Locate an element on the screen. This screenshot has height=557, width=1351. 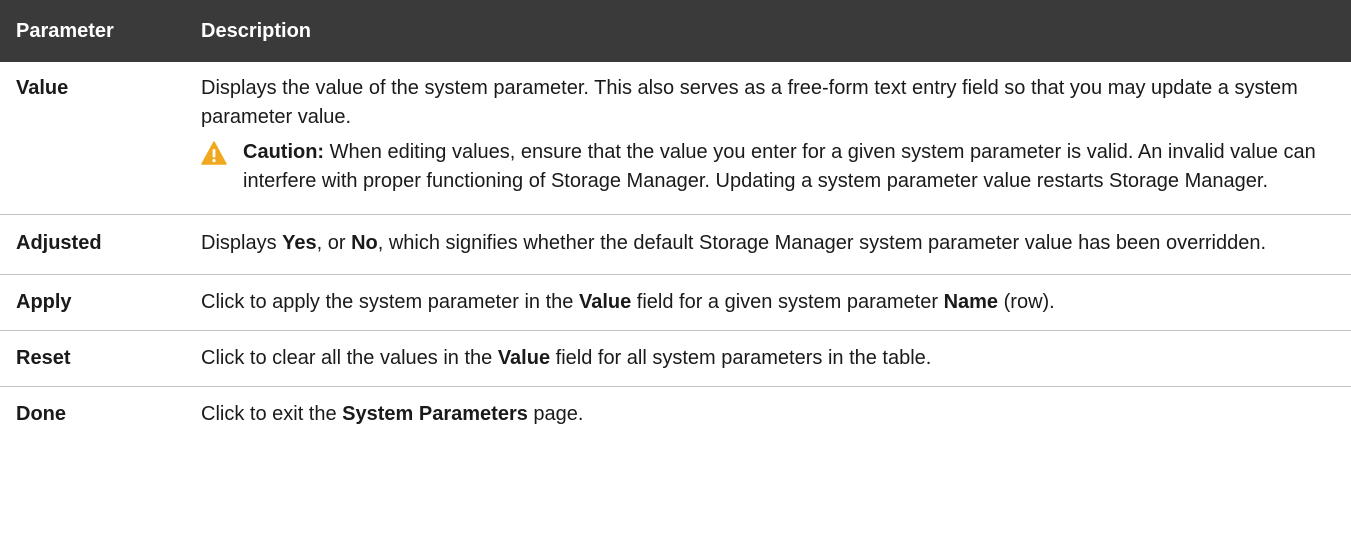
caution-label: Caution: is located at coordinates (284, 152).